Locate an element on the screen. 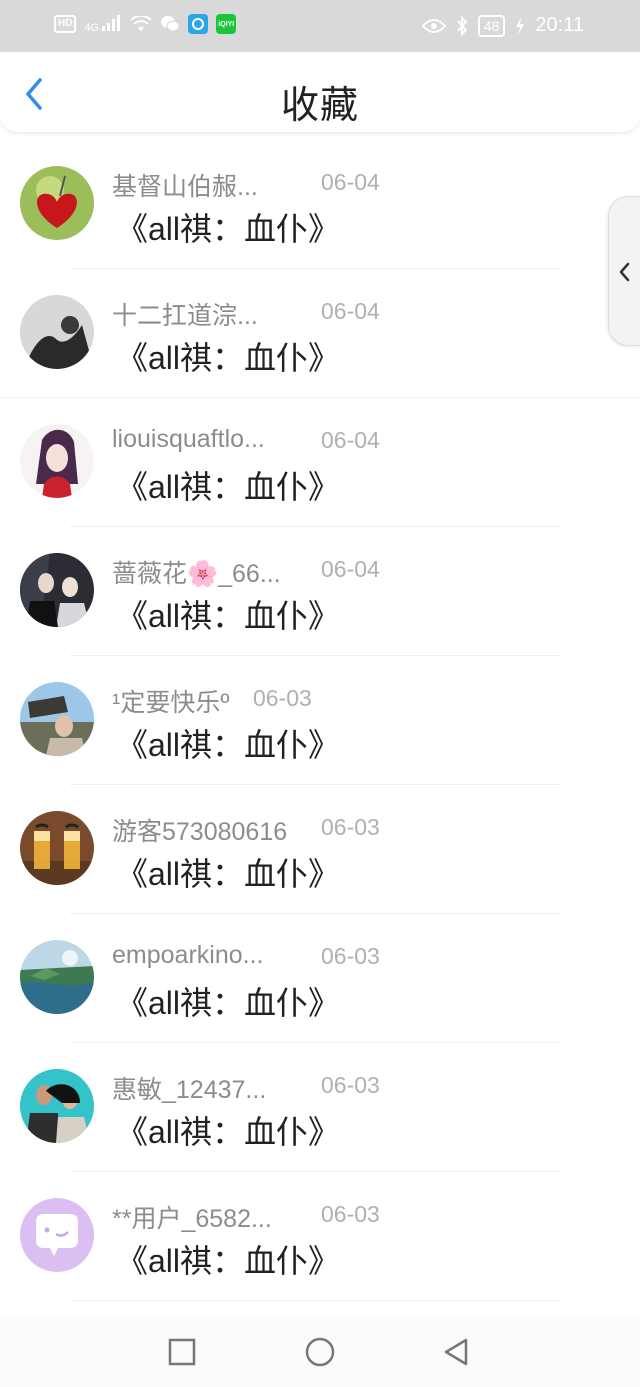 Image resolution: width=640 pixels, height=1387 pixels. floating-side-handle is located at coordinates (624, 271).